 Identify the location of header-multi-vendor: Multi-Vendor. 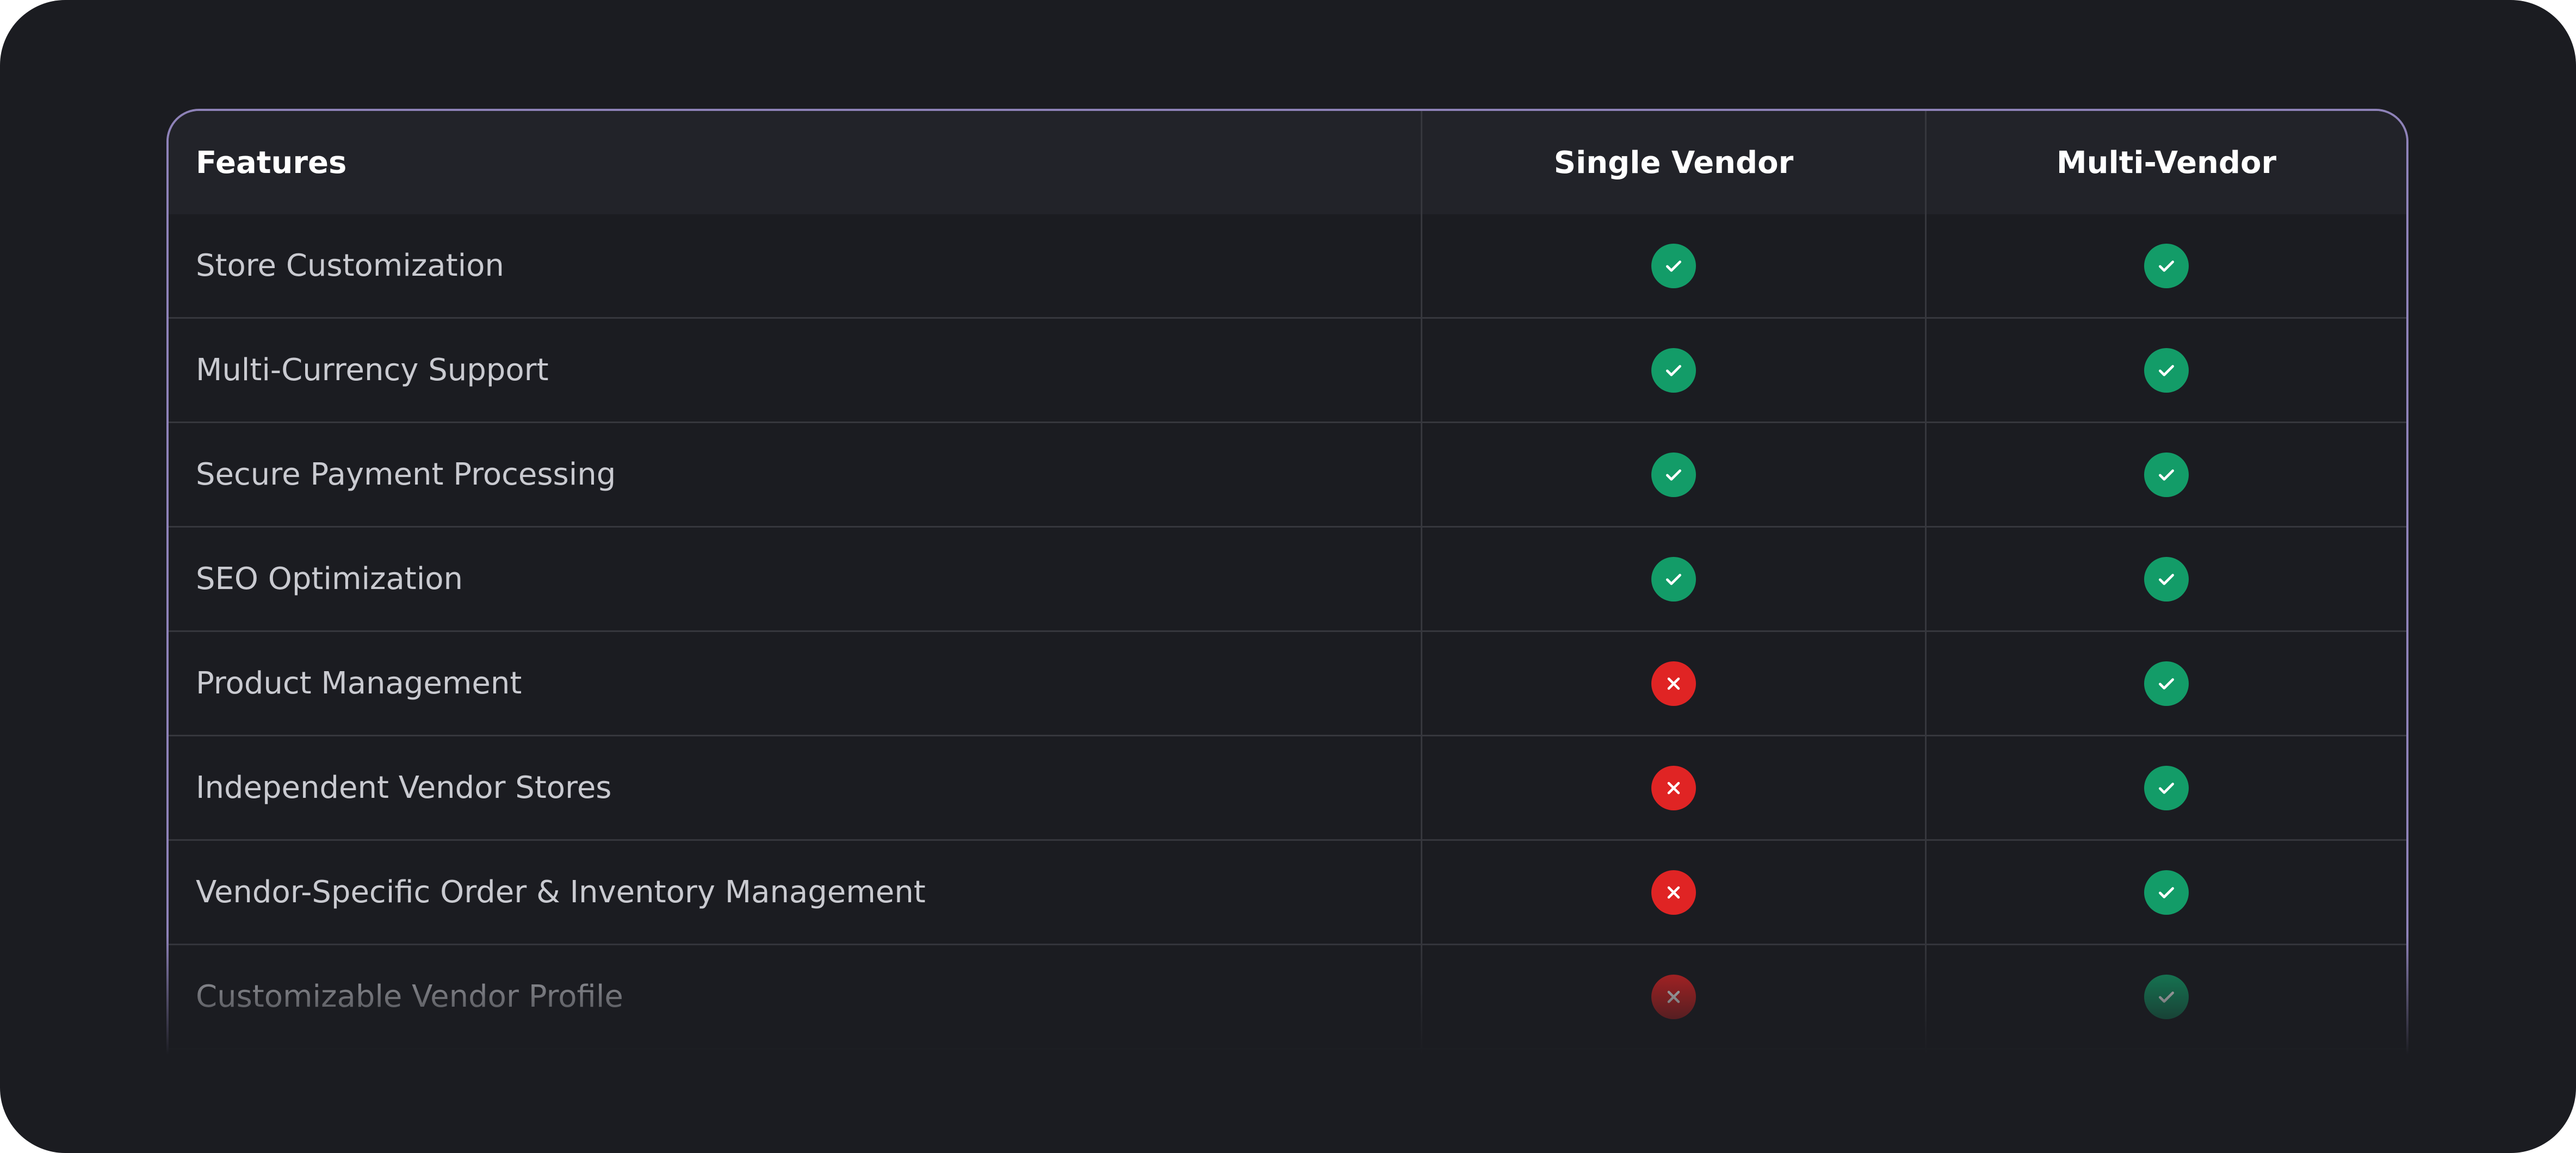
(2166, 163).